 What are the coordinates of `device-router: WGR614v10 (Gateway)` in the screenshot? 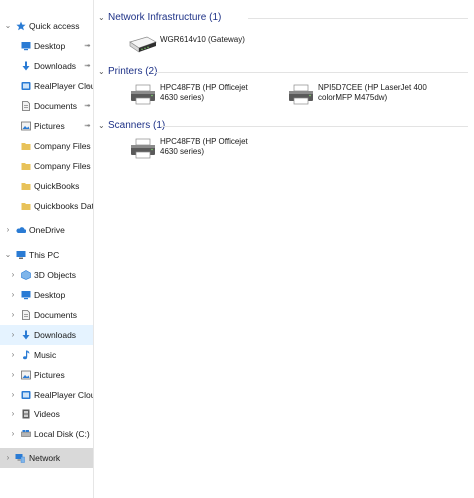 It's located at (218, 46).